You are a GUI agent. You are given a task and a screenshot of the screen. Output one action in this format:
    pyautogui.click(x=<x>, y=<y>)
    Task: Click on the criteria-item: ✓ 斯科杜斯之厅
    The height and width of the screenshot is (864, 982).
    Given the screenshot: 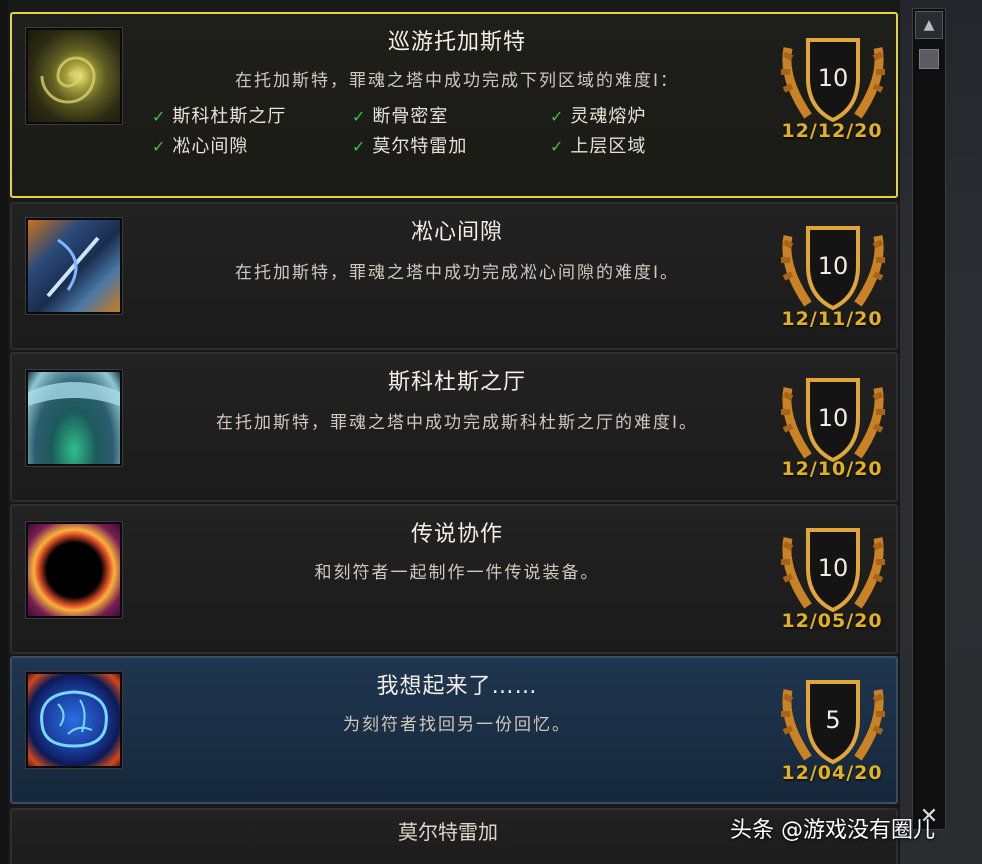 What is the action you would take?
    pyautogui.click(x=219, y=116)
    